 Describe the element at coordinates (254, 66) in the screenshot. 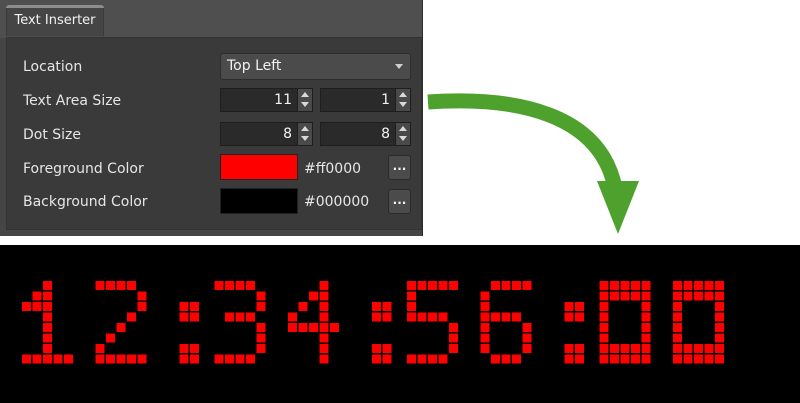

I see `location-value: Top Left` at that location.